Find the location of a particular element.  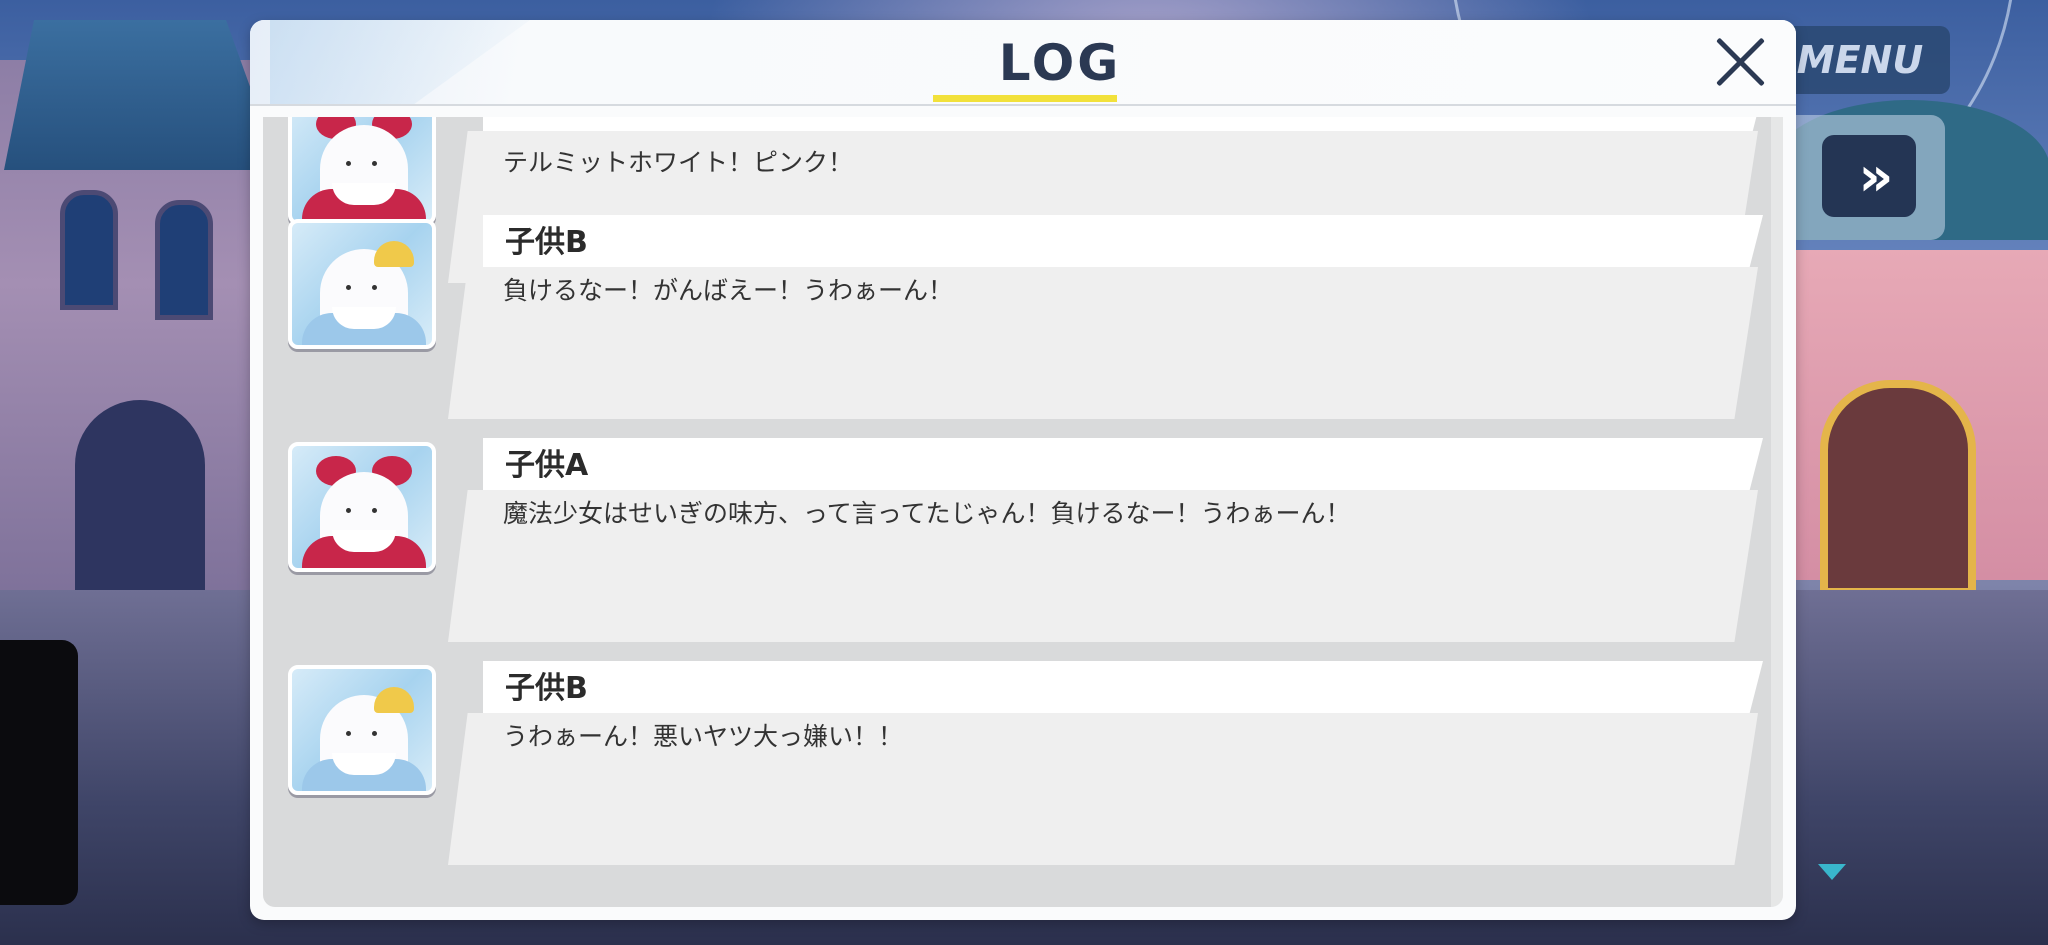

close-icon is located at coordinates (1740, 62).